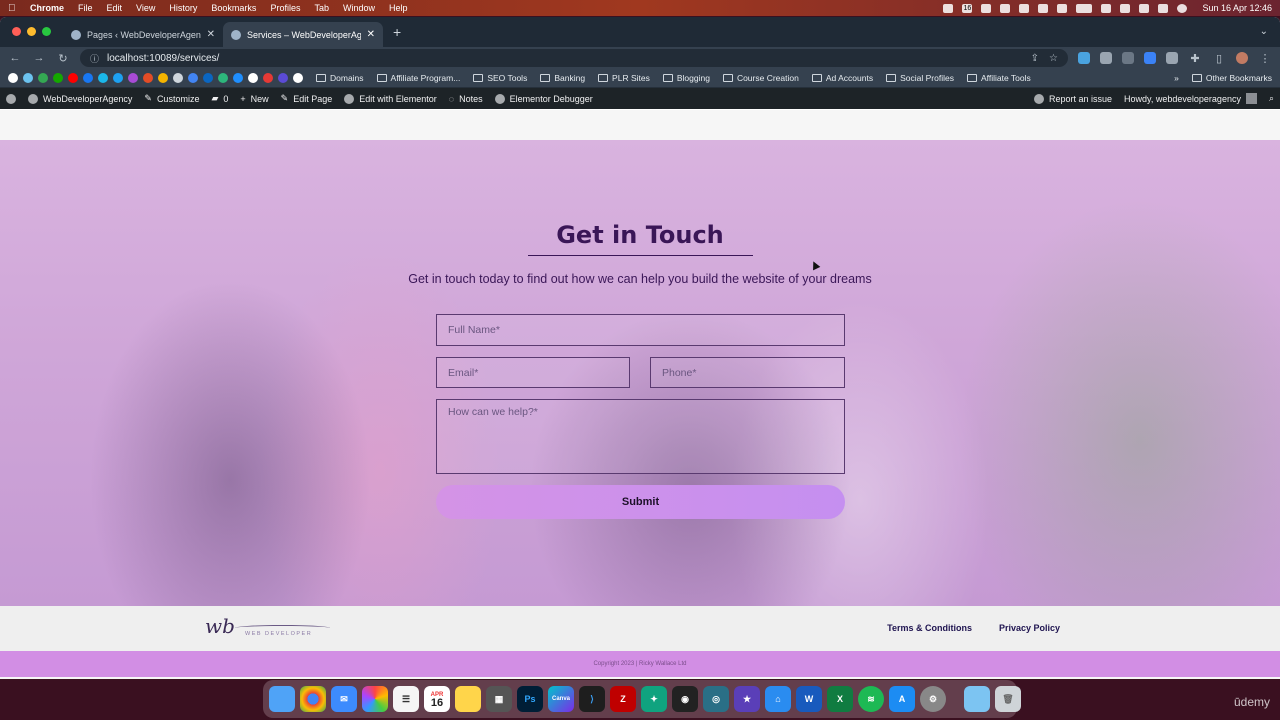  I want to click on screenshot-extension-icon, so click(1172, 58).